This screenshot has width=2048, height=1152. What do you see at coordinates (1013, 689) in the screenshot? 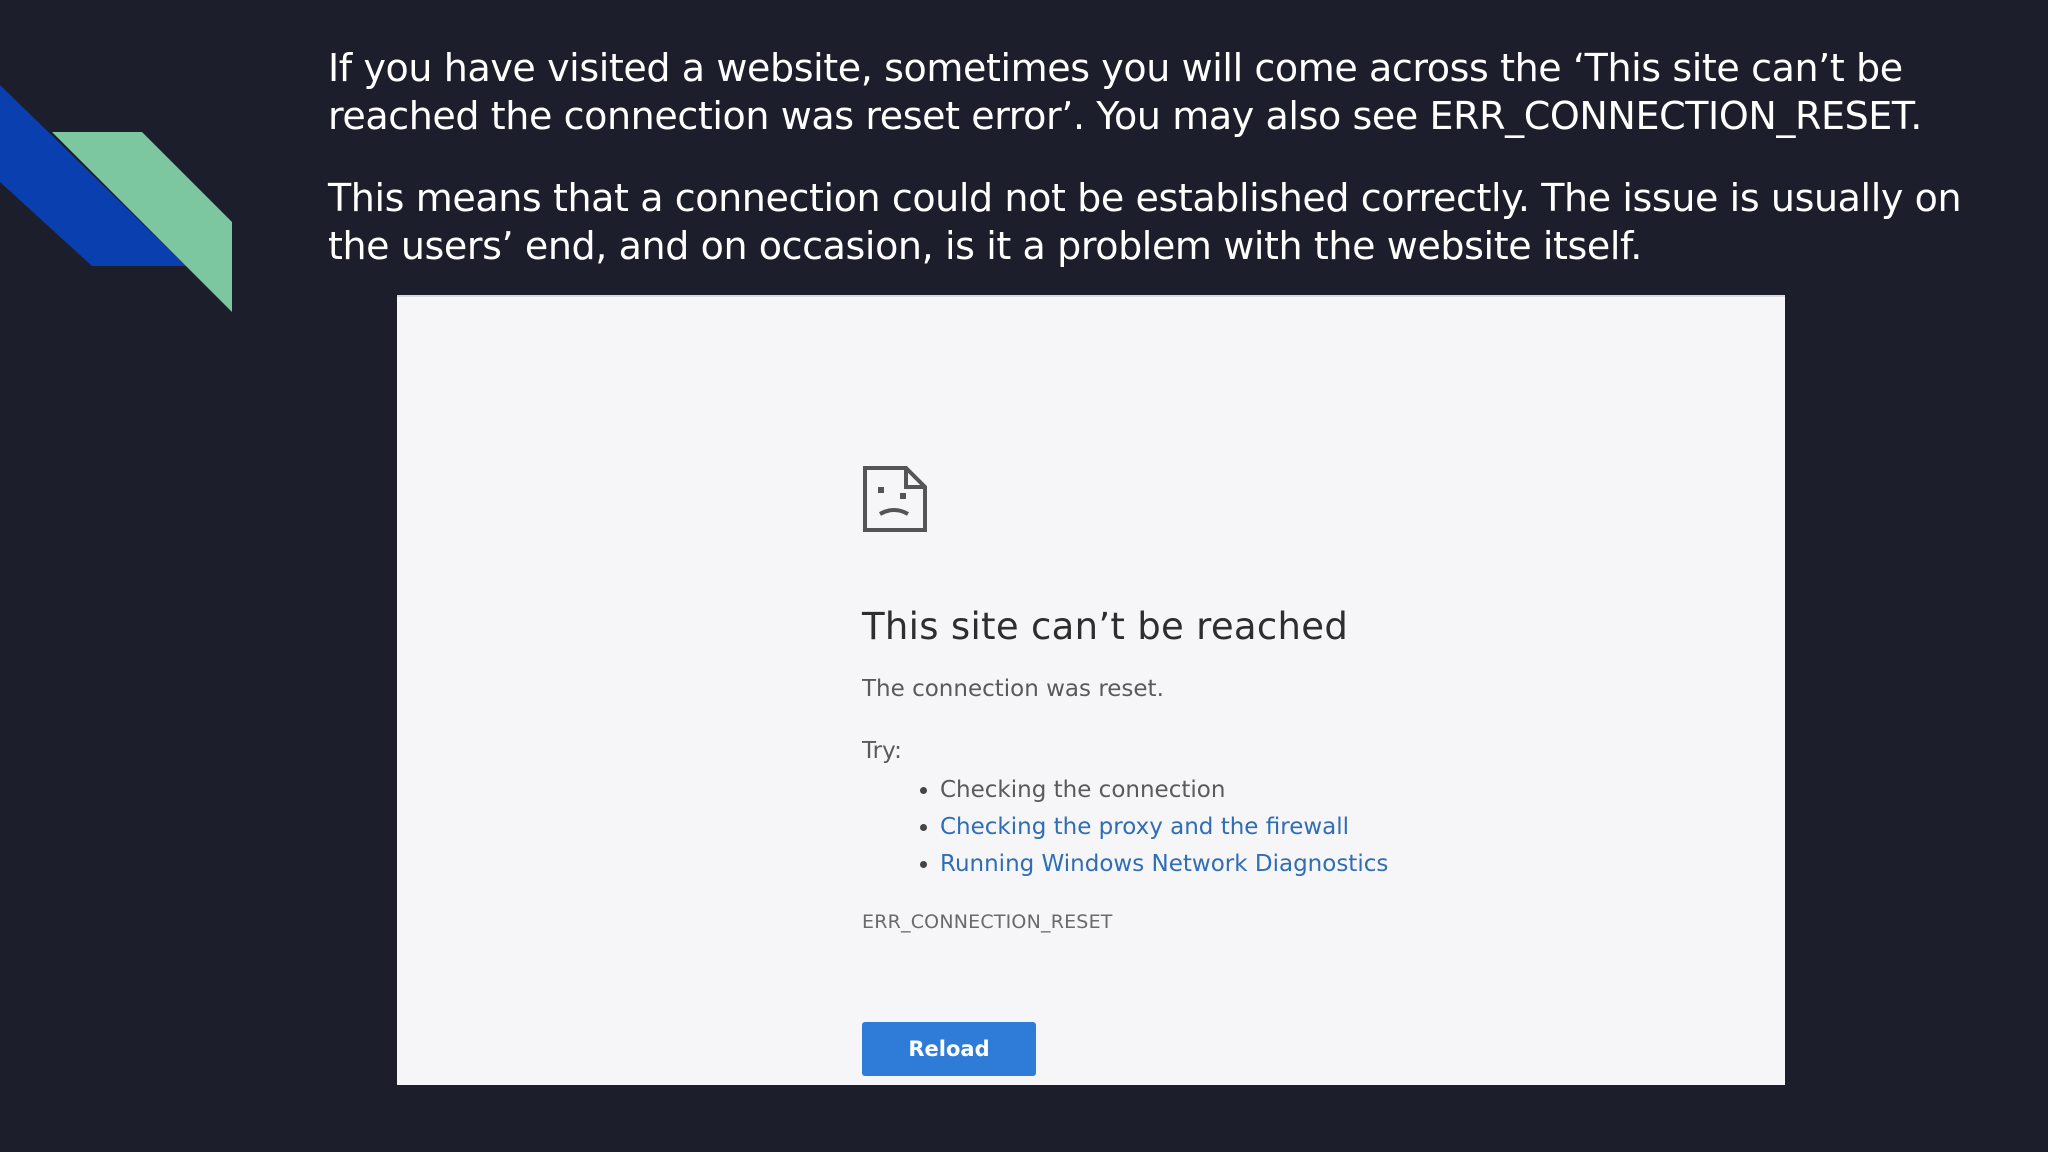
I see `error-subtitle: The connection was reset.` at bounding box center [1013, 689].